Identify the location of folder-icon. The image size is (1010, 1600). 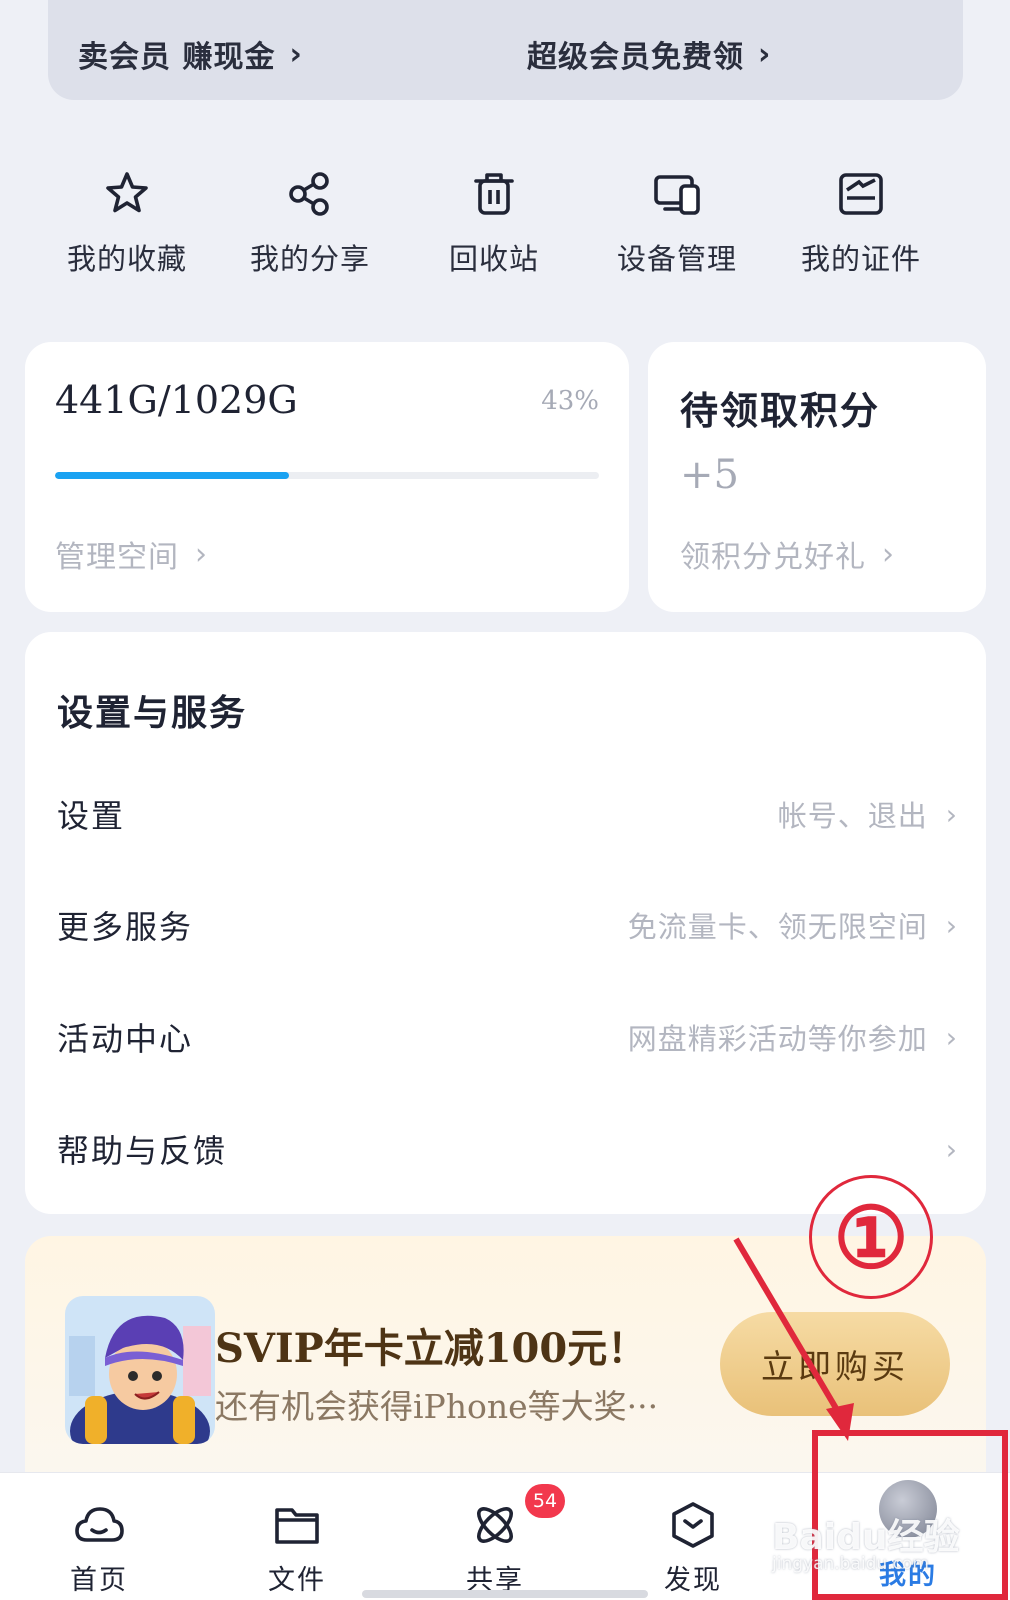
(297, 1526).